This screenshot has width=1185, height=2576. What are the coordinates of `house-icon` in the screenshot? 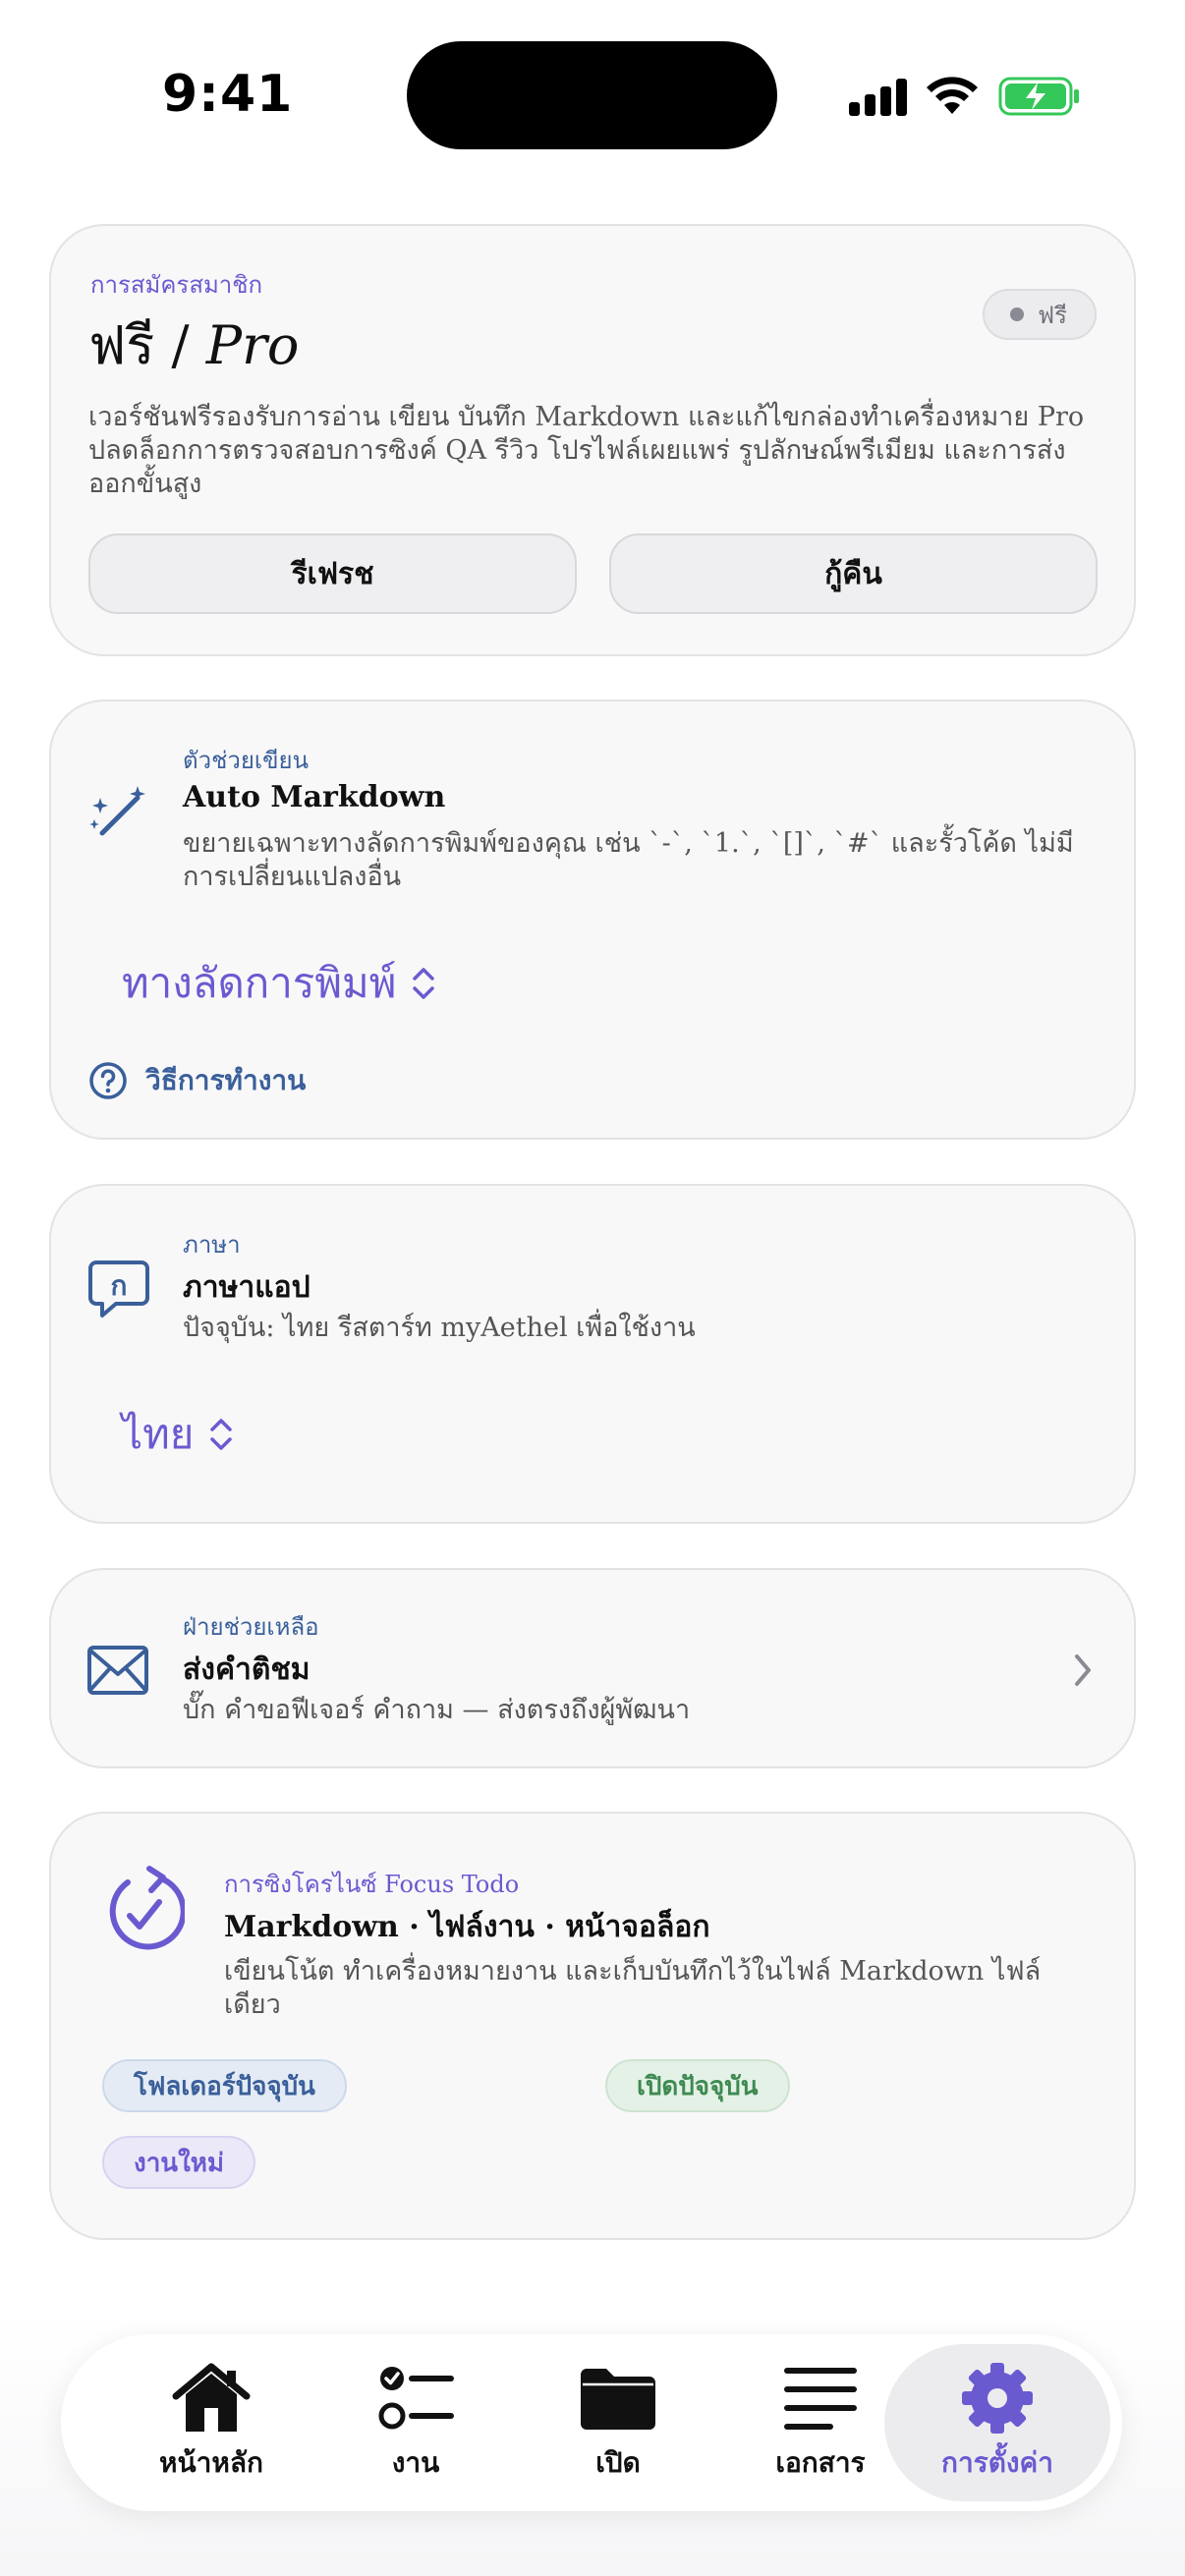 It's located at (212, 2397).